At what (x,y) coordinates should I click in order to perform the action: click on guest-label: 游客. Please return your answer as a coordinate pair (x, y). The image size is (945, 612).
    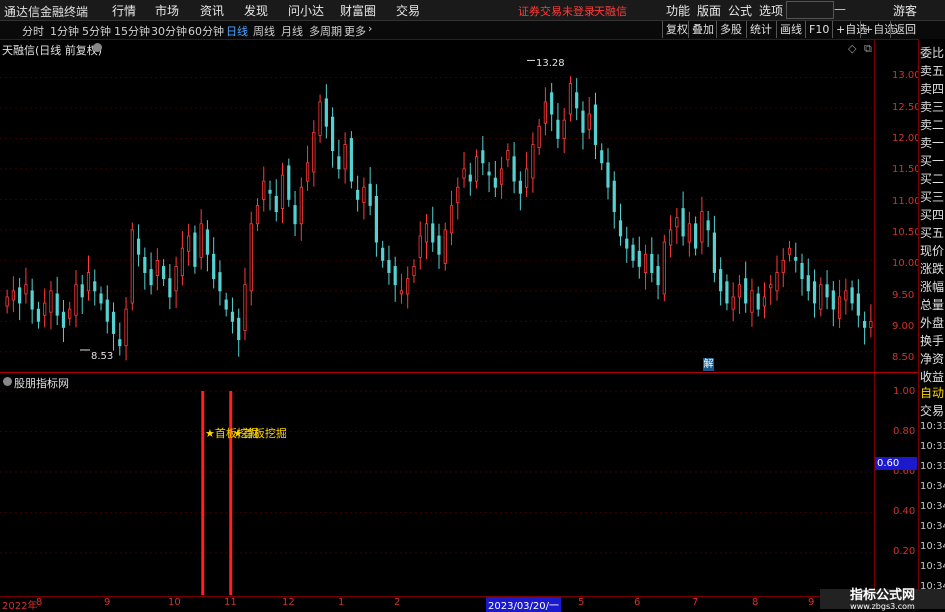
    Looking at the image, I should click on (905, 10).